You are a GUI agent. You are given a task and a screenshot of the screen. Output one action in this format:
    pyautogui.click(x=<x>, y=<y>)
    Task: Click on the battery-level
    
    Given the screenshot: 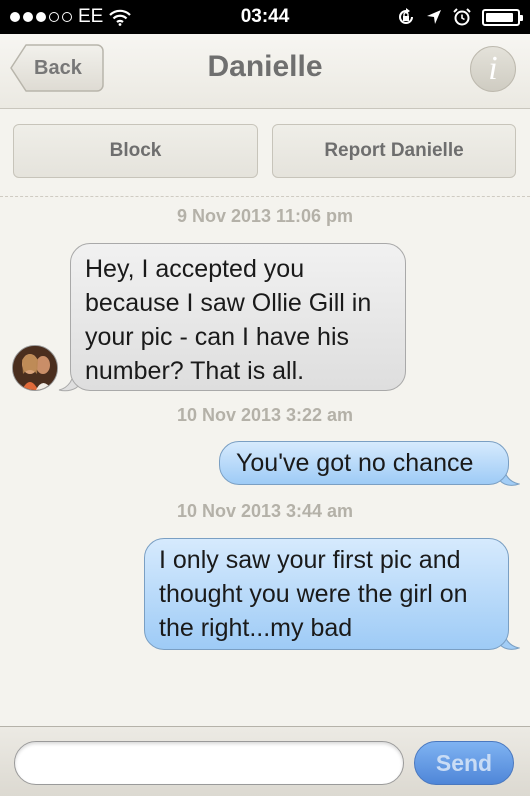 What is the action you would take?
    pyautogui.click(x=499, y=17)
    